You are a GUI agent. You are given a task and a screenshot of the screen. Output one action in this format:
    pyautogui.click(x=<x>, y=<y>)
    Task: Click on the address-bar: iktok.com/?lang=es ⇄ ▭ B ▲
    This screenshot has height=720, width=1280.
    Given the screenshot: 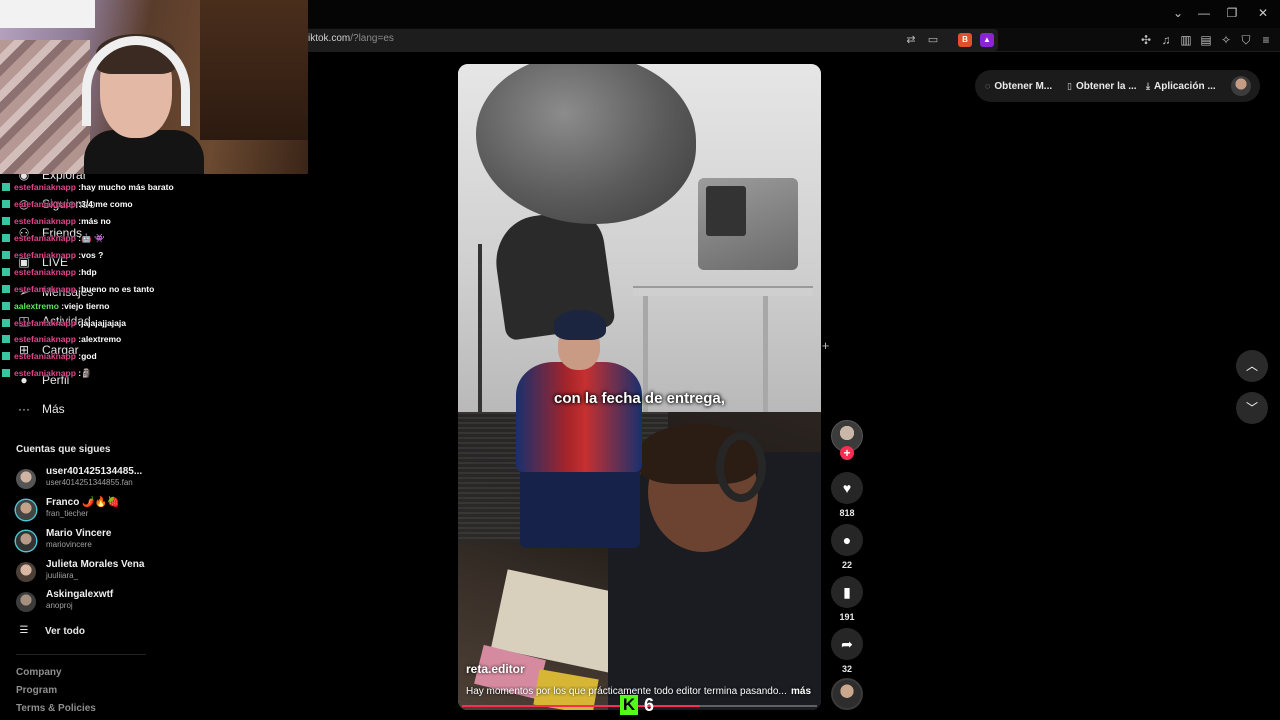 What is the action you would take?
    pyautogui.click(x=649, y=40)
    